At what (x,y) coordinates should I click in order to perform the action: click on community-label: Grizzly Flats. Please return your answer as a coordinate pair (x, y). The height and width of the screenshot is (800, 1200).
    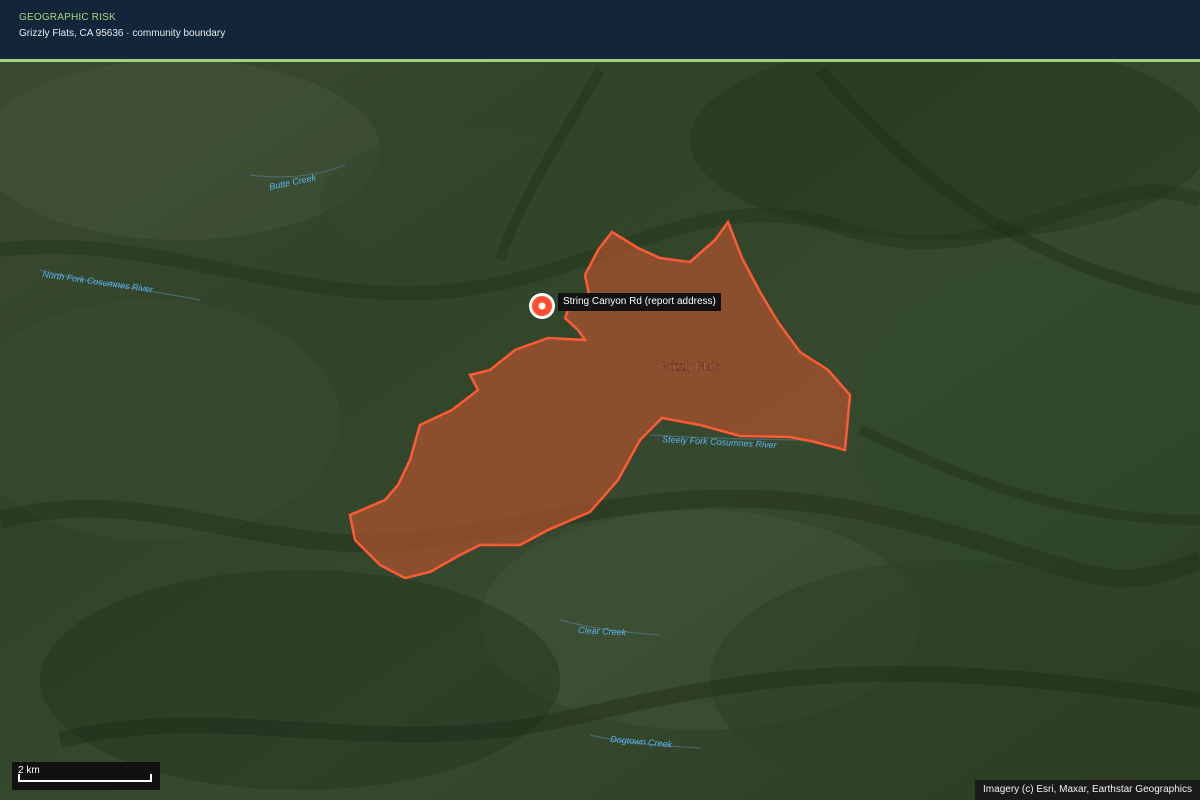
    Looking at the image, I should click on (690, 367).